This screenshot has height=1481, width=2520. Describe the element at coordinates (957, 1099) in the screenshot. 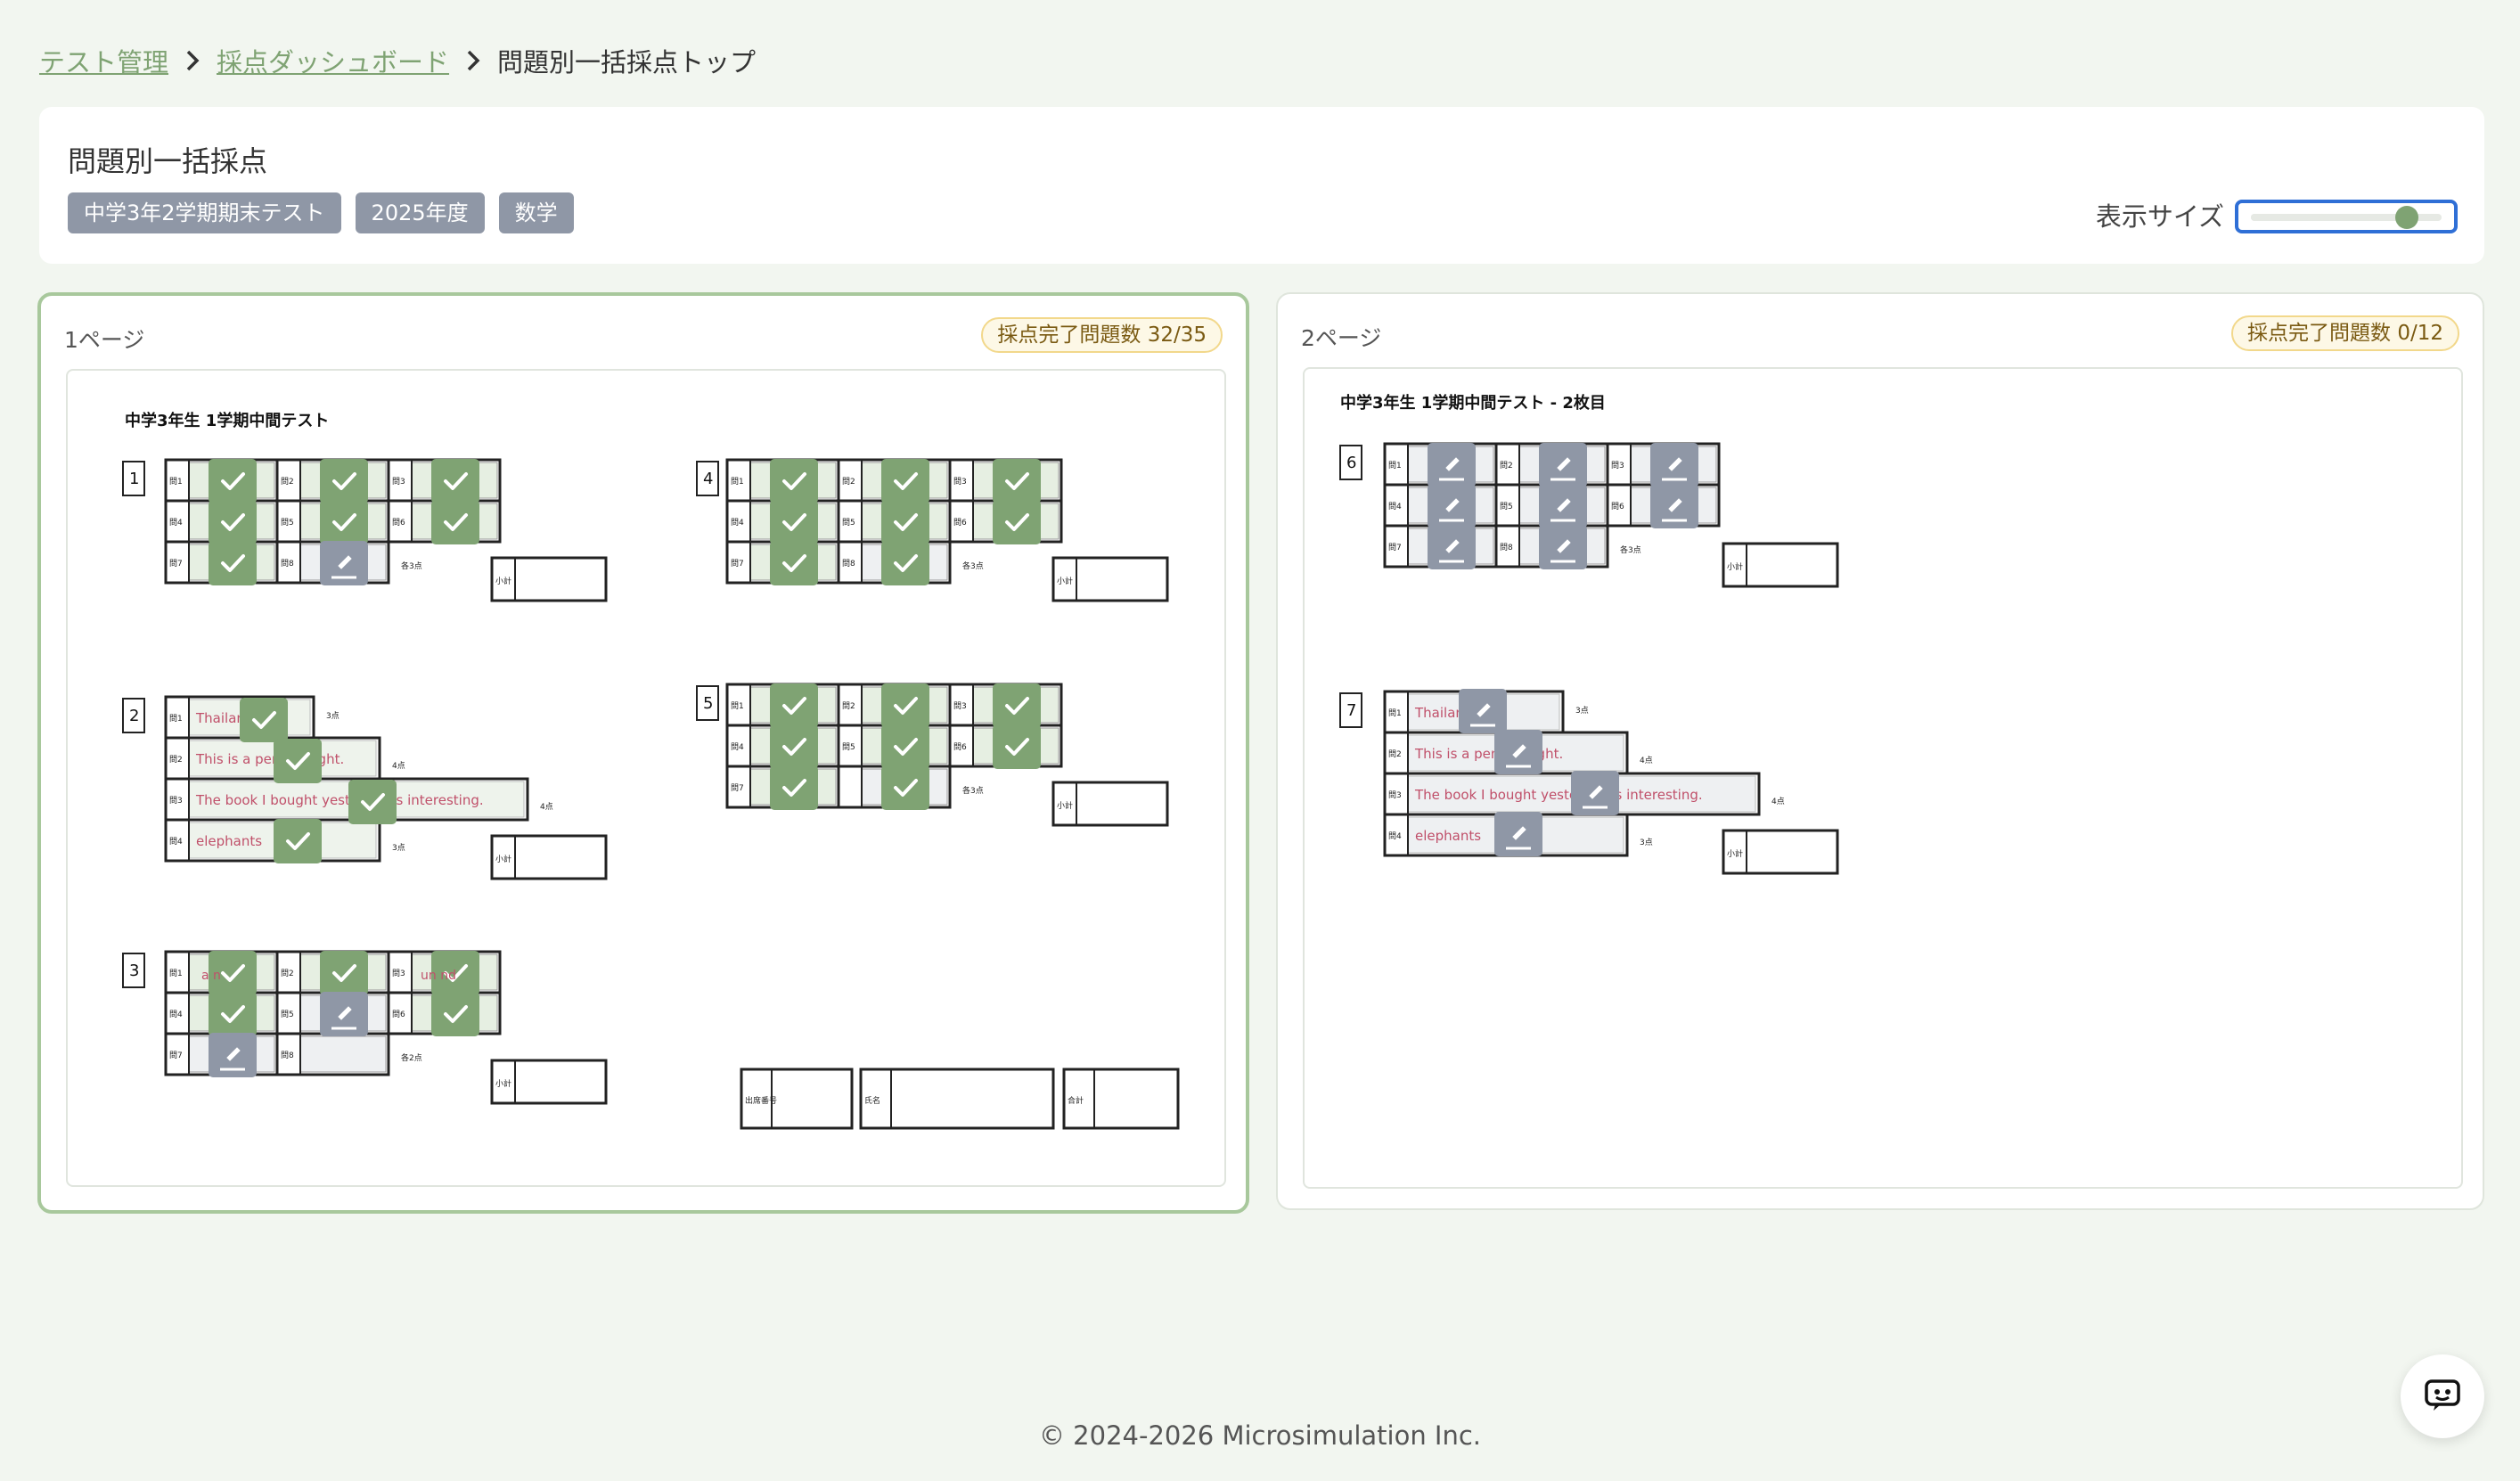

I see `footer-box` at that location.